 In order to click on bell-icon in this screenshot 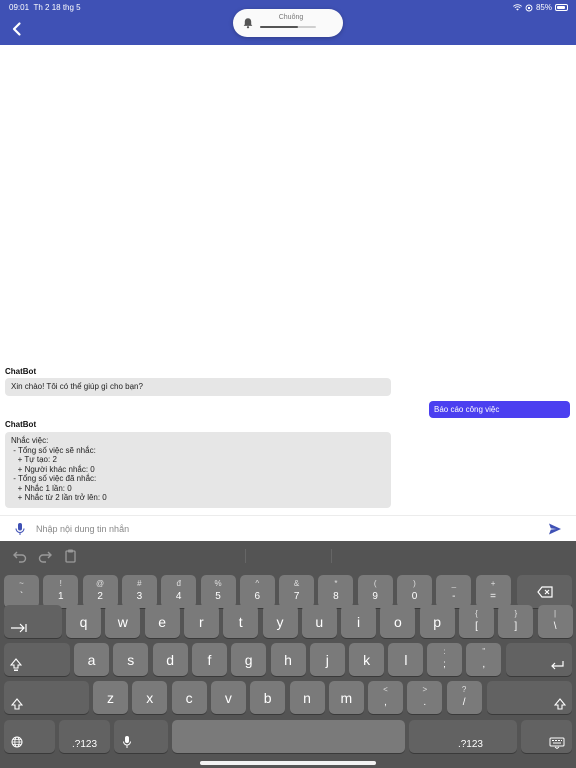, I will do `click(248, 23)`.